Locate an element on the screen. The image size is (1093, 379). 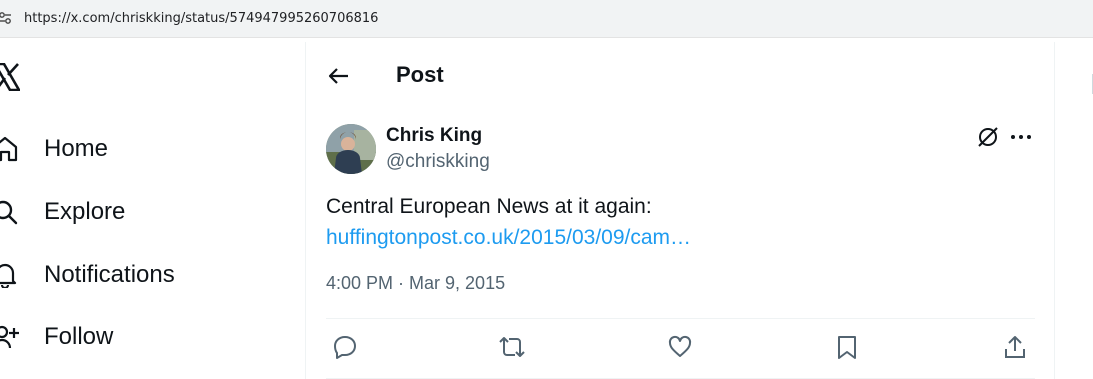
divider is located at coordinates (680, 318).